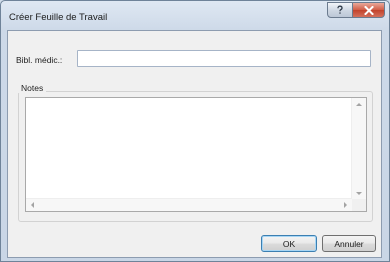 The height and width of the screenshot is (262, 390). I want to click on bibl-medic-input, so click(224, 58).